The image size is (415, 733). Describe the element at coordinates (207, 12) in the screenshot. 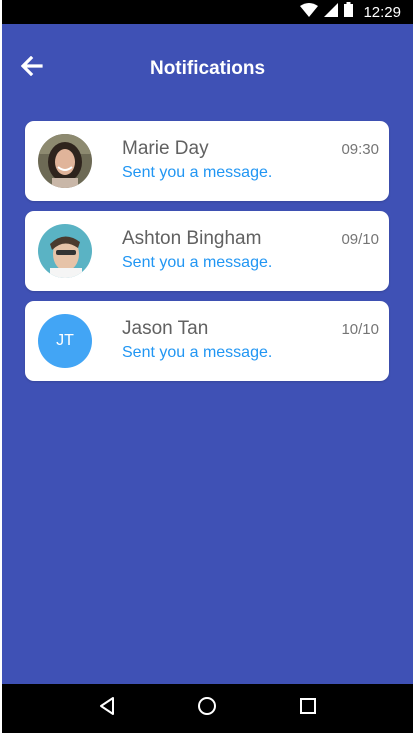

I see `status-bar: 12:29` at that location.